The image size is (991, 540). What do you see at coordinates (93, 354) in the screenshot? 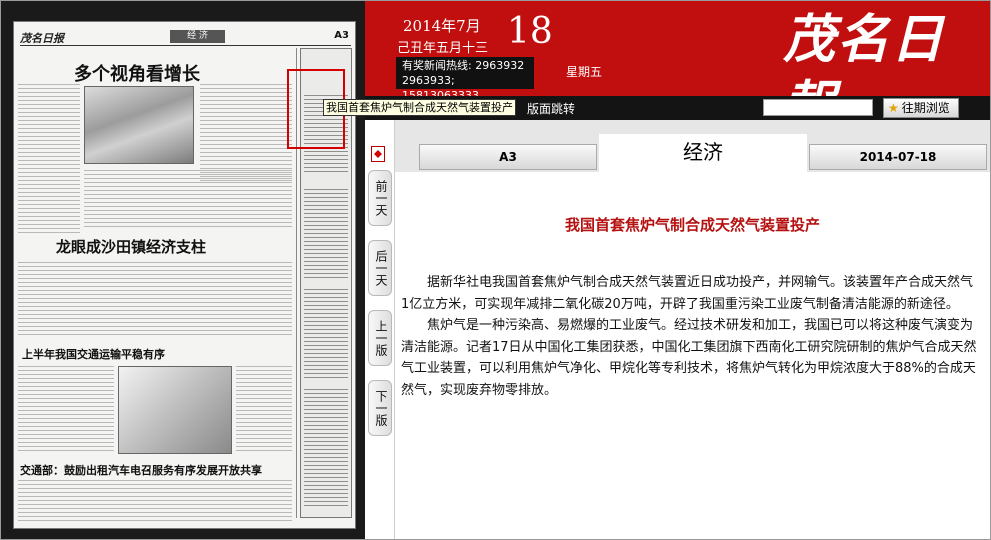
I see `paper-headline-3: 上半年我国交通运输平稳有序` at bounding box center [93, 354].